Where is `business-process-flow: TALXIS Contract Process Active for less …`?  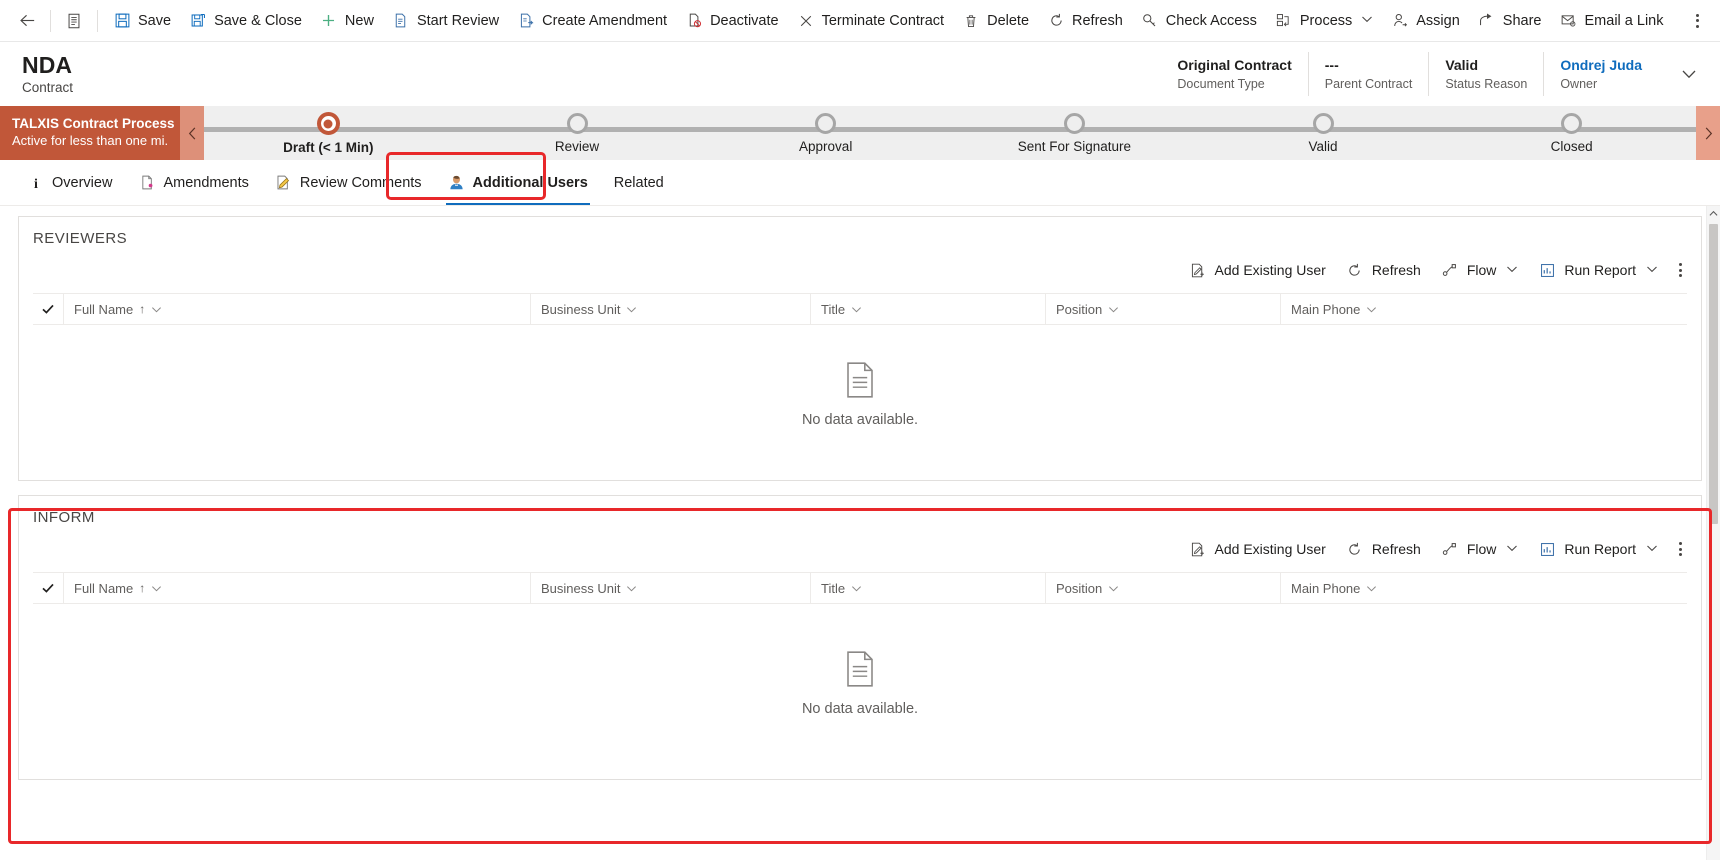 business-process-flow: TALXIS Contract Process Active for less … is located at coordinates (860, 133).